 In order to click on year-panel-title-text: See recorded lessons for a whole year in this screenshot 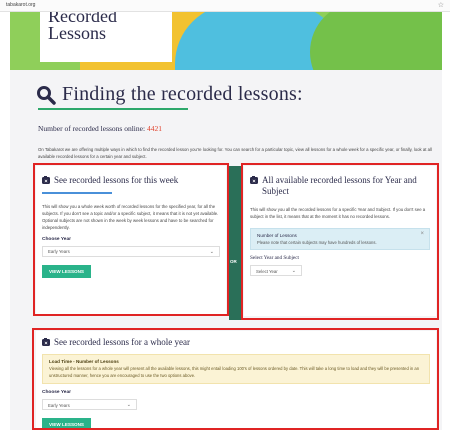, I will do `click(122, 342)`.